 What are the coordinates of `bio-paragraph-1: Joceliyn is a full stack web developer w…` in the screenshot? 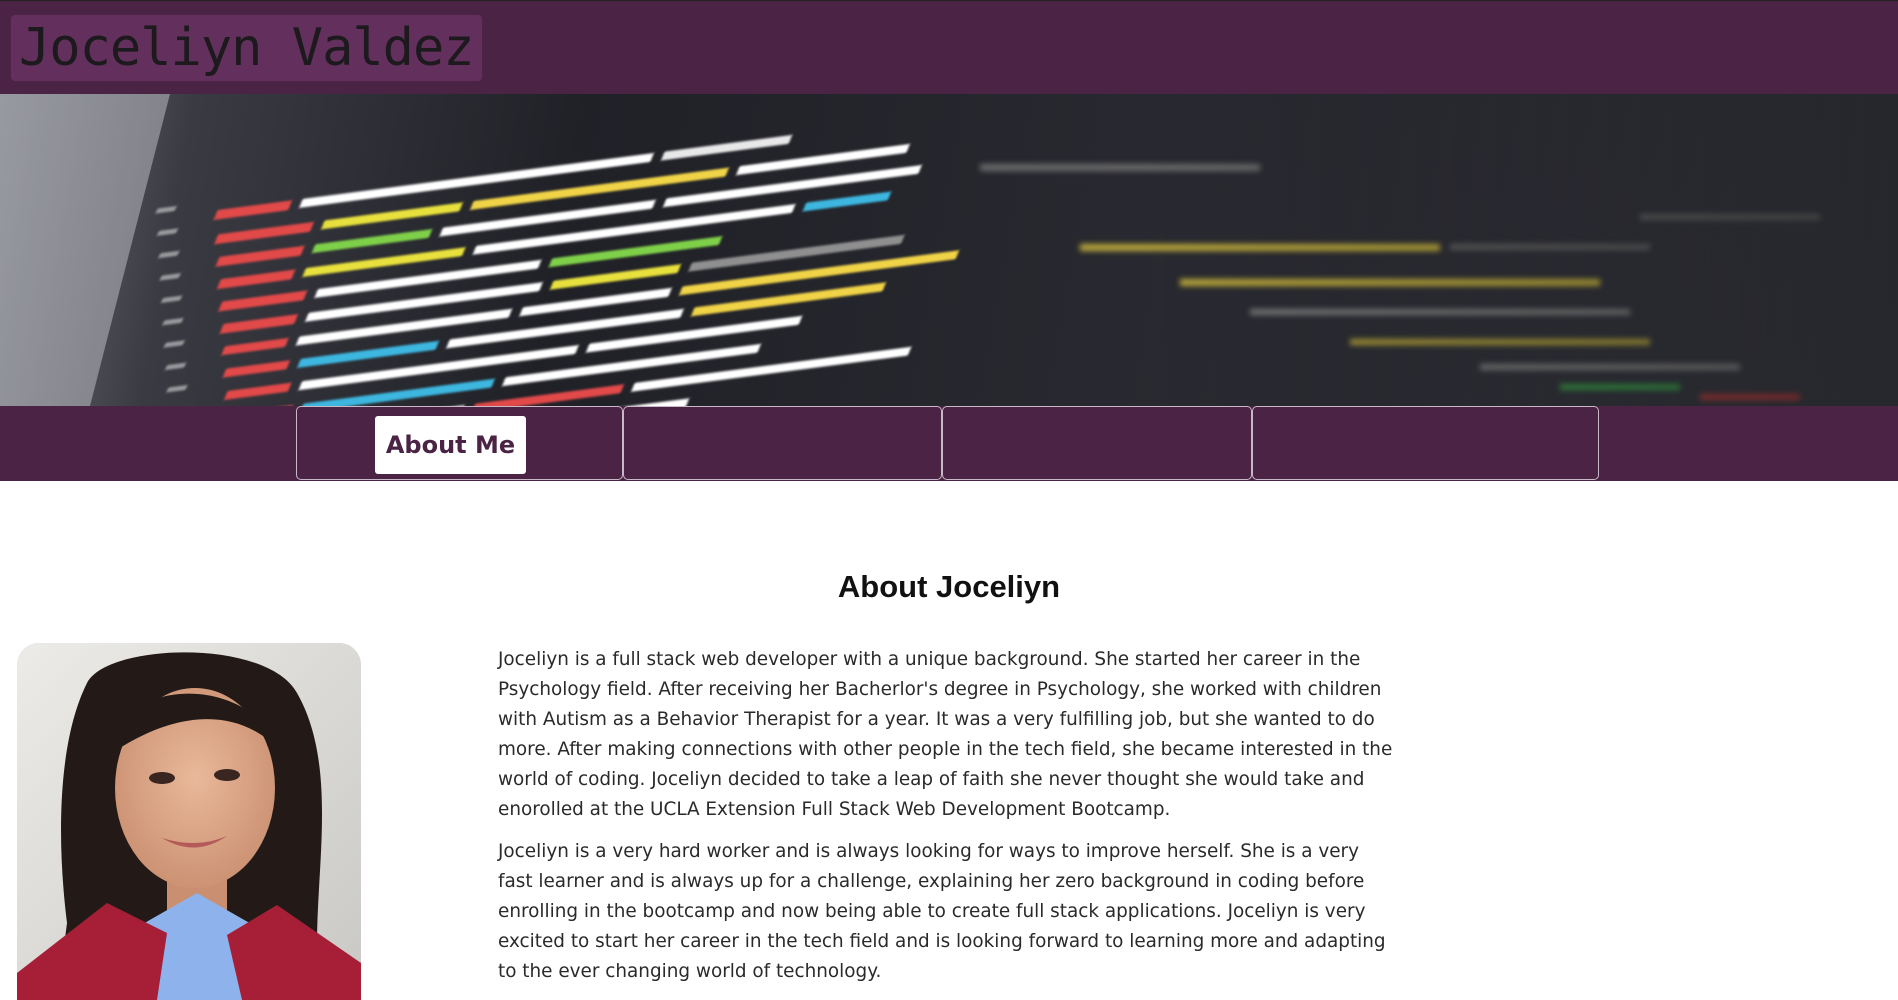 It's located at (945, 734).